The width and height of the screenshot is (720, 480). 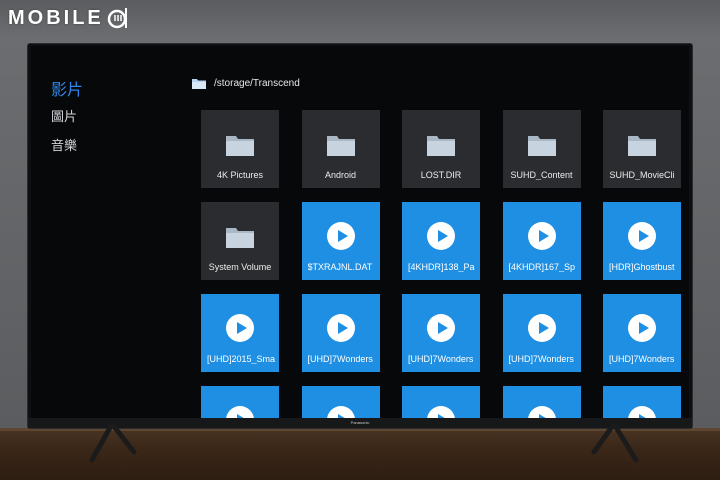 What do you see at coordinates (642, 267) in the screenshot?
I see `tile-label: [HDR]Ghostbust` at bounding box center [642, 267].